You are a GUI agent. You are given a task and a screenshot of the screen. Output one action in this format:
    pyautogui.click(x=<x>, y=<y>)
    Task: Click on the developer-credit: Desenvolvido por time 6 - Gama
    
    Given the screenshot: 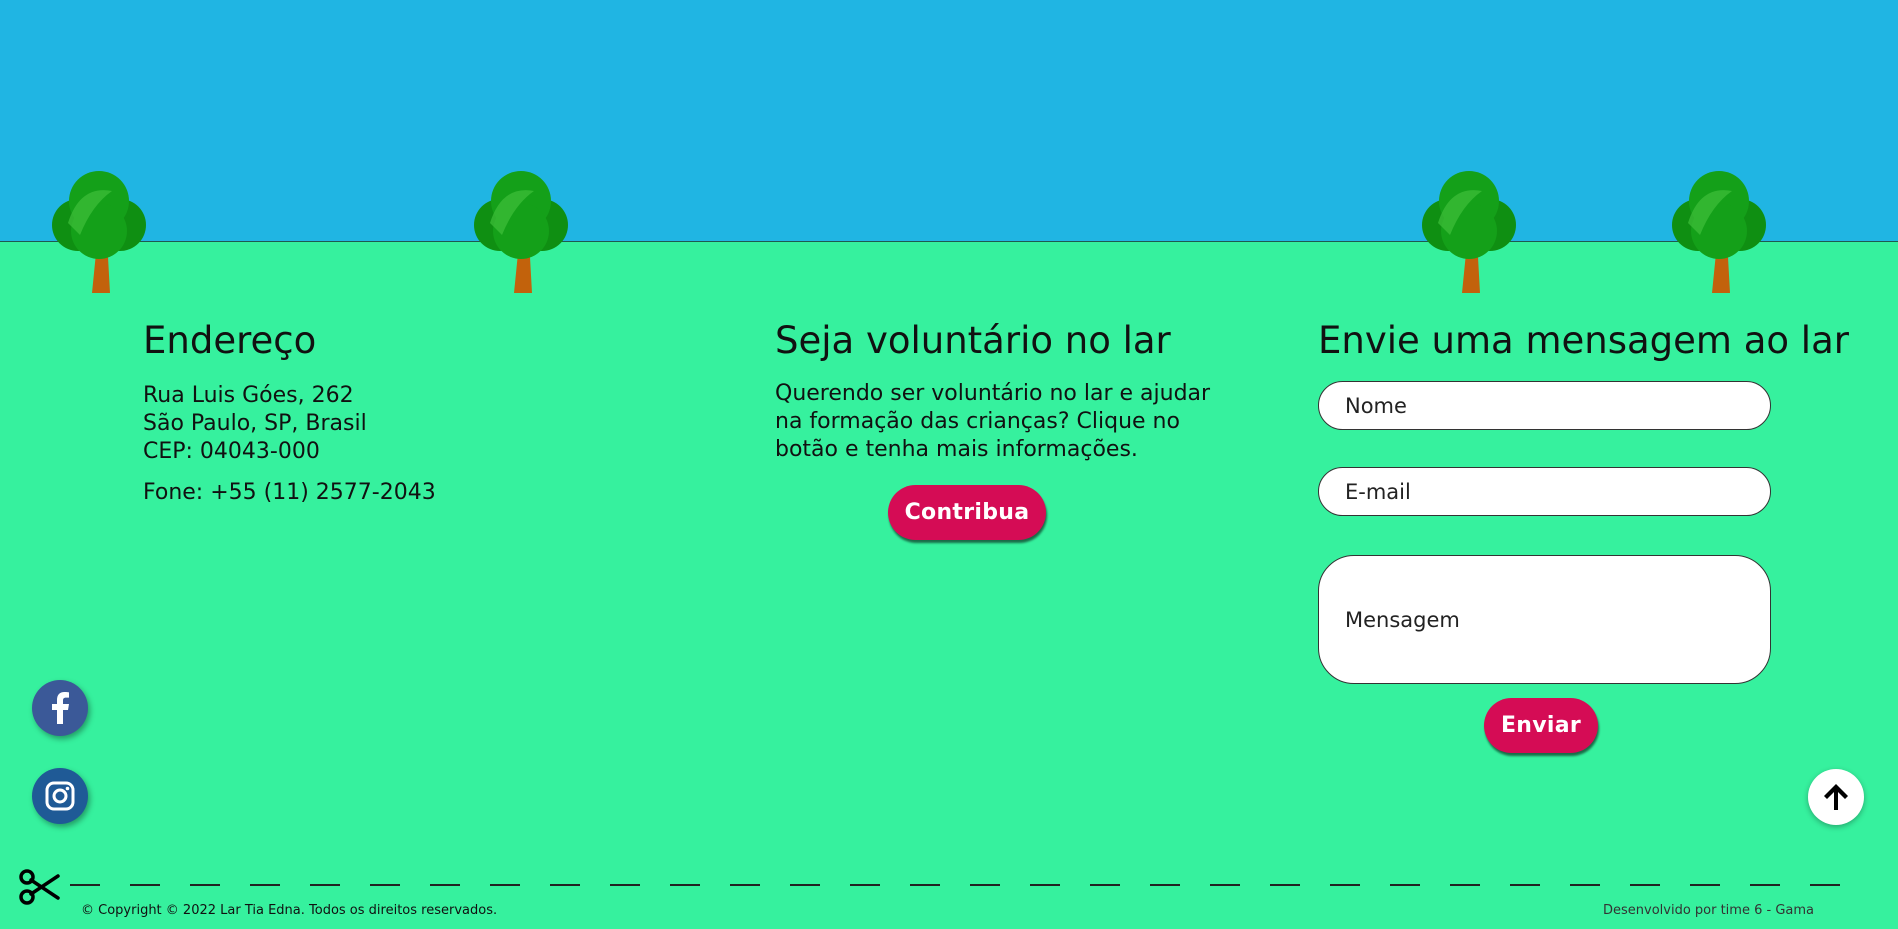 What is the action you would take?
    pyautogui.click(x=1708, y=910)
    